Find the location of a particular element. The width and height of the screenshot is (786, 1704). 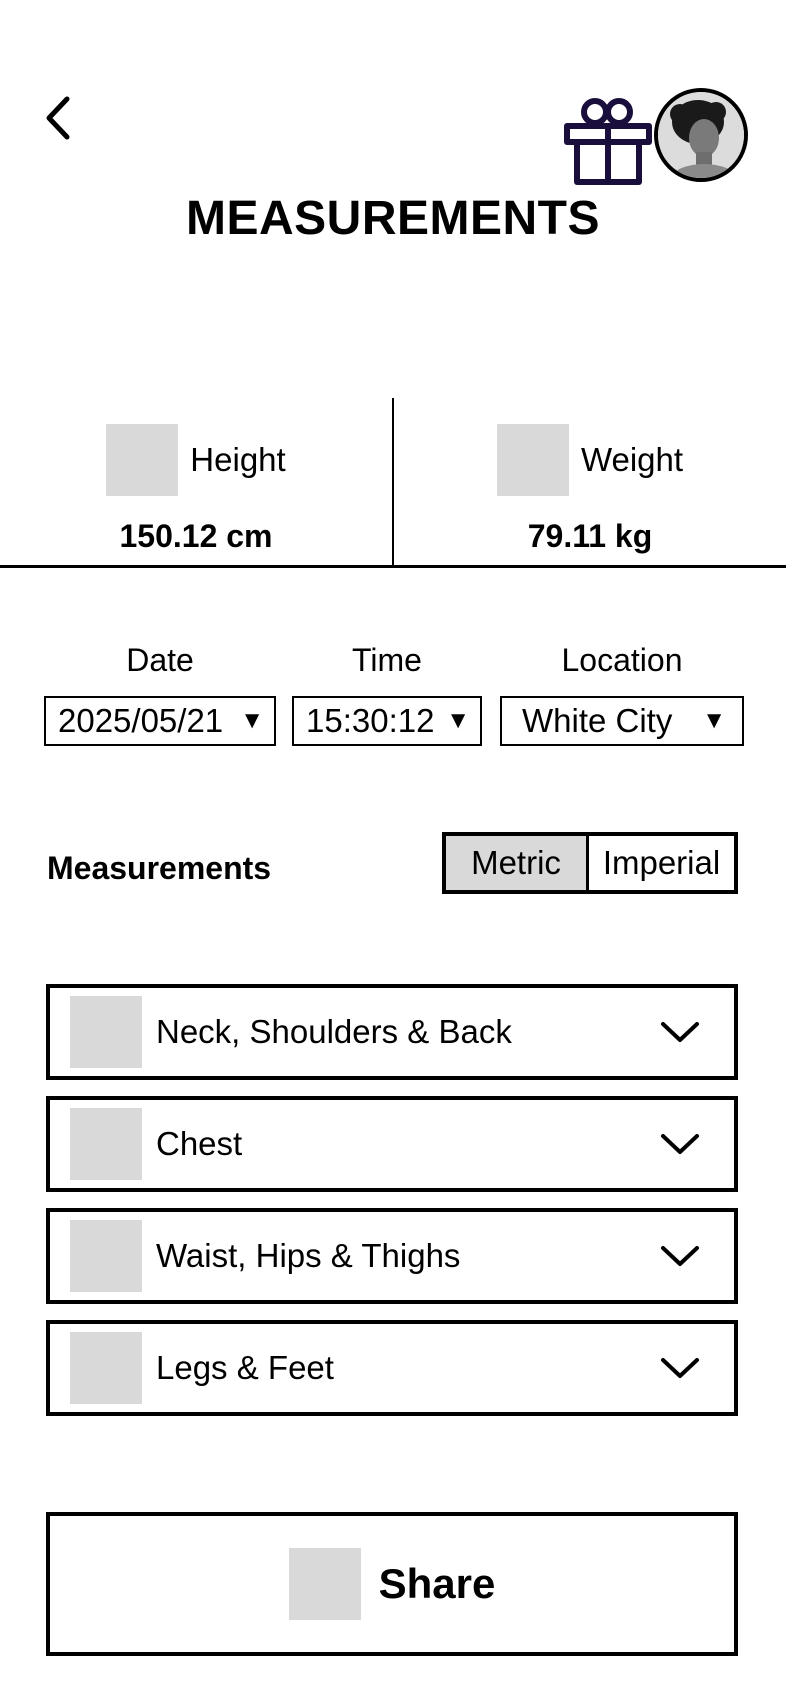

height-label: Height is located at coordinates (238, 459).